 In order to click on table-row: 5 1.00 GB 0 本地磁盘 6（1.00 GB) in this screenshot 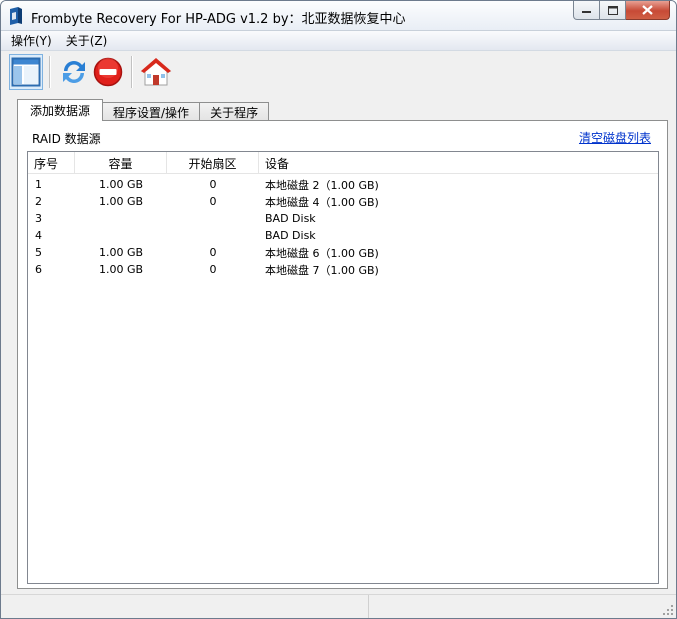, I will do `click(343, 252)`.